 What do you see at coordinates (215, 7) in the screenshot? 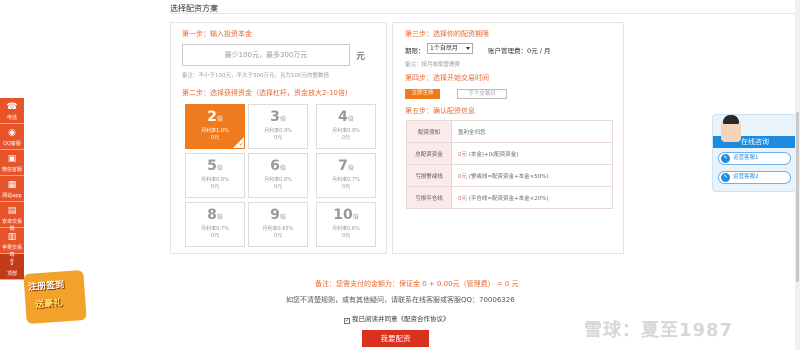
I see `collapse-triangle-icon` at bounding box center [215, 7].